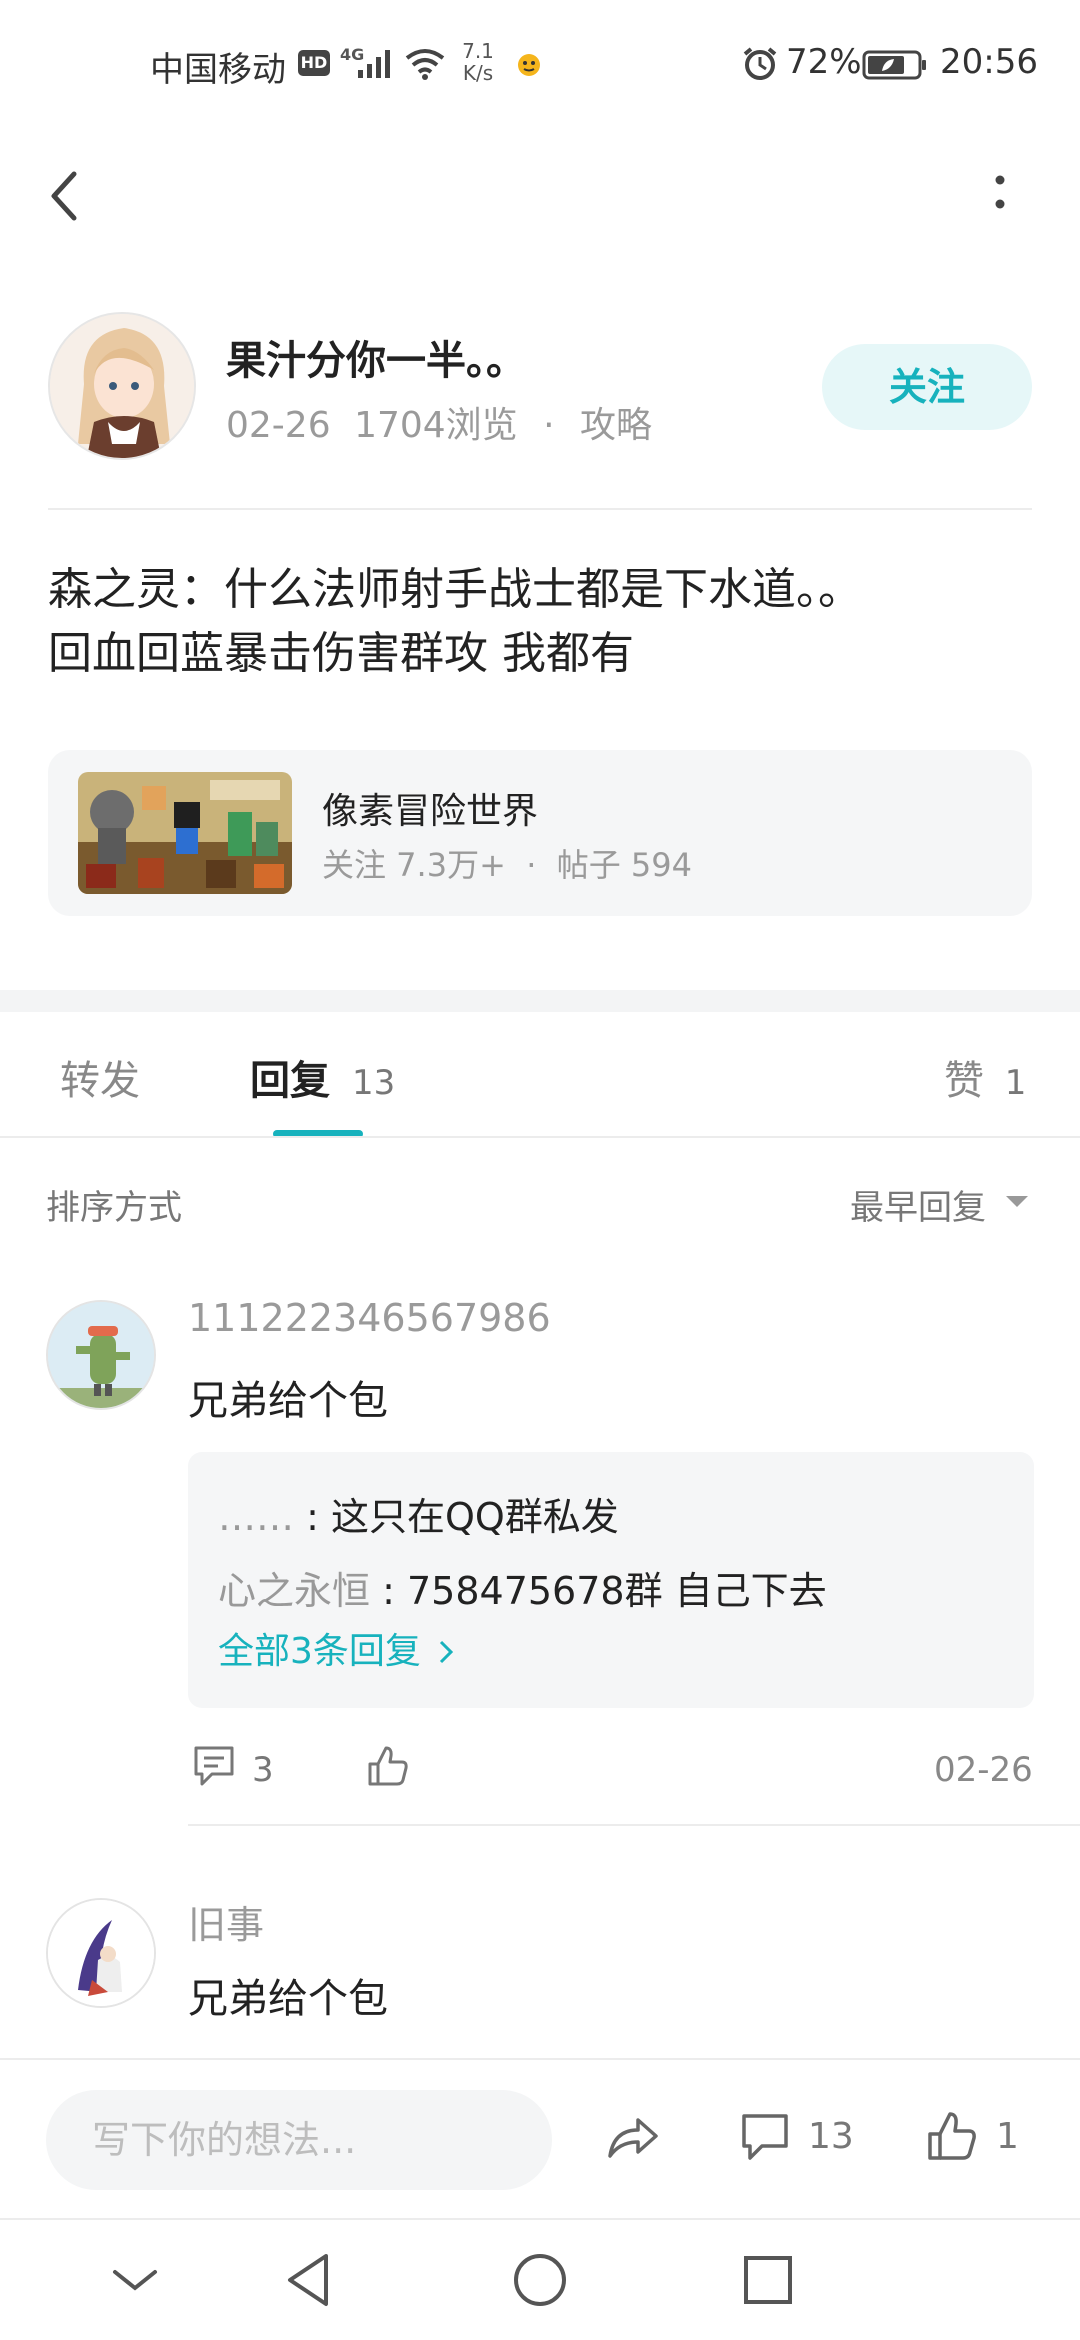  Describe the element at coordinates (436, 425) in the screenshot. I see `post-views: 1704浏览` at that location.